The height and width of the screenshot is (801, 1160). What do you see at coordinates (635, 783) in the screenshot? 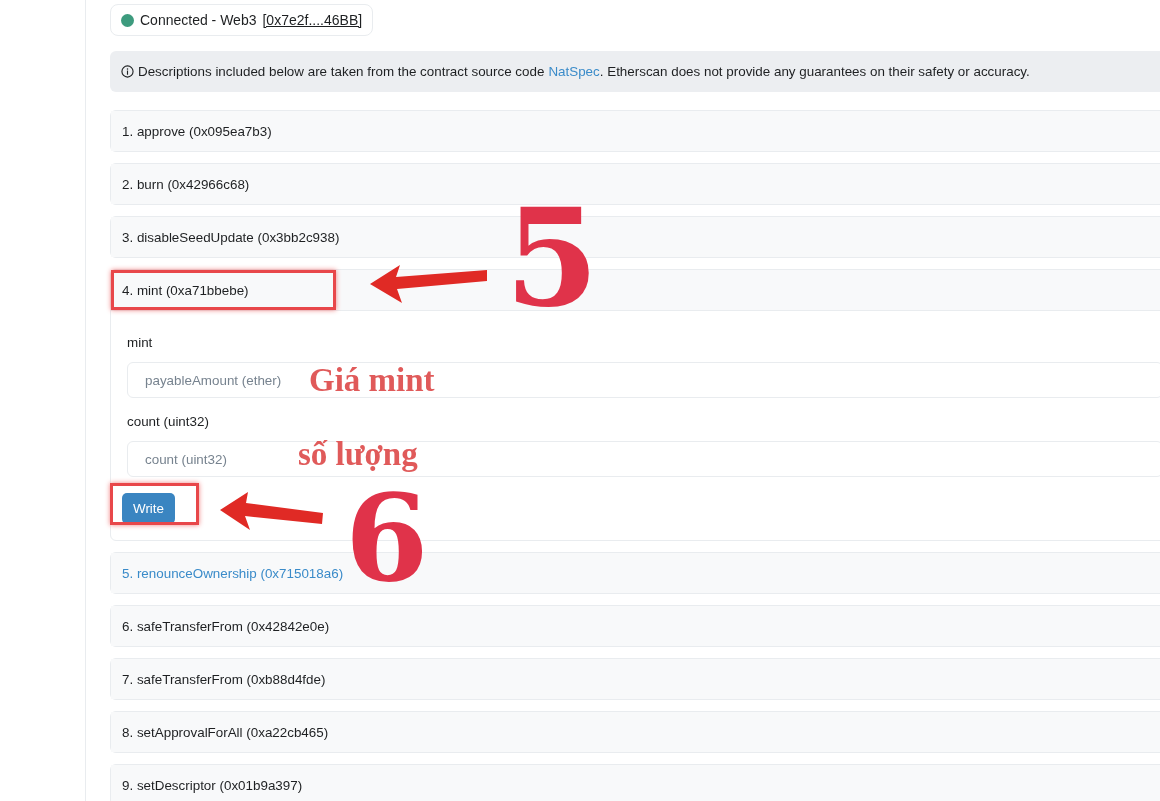
I see `function-header: 9. setDescriptor (0x01b9a397)` at bounding box center [635, 783].